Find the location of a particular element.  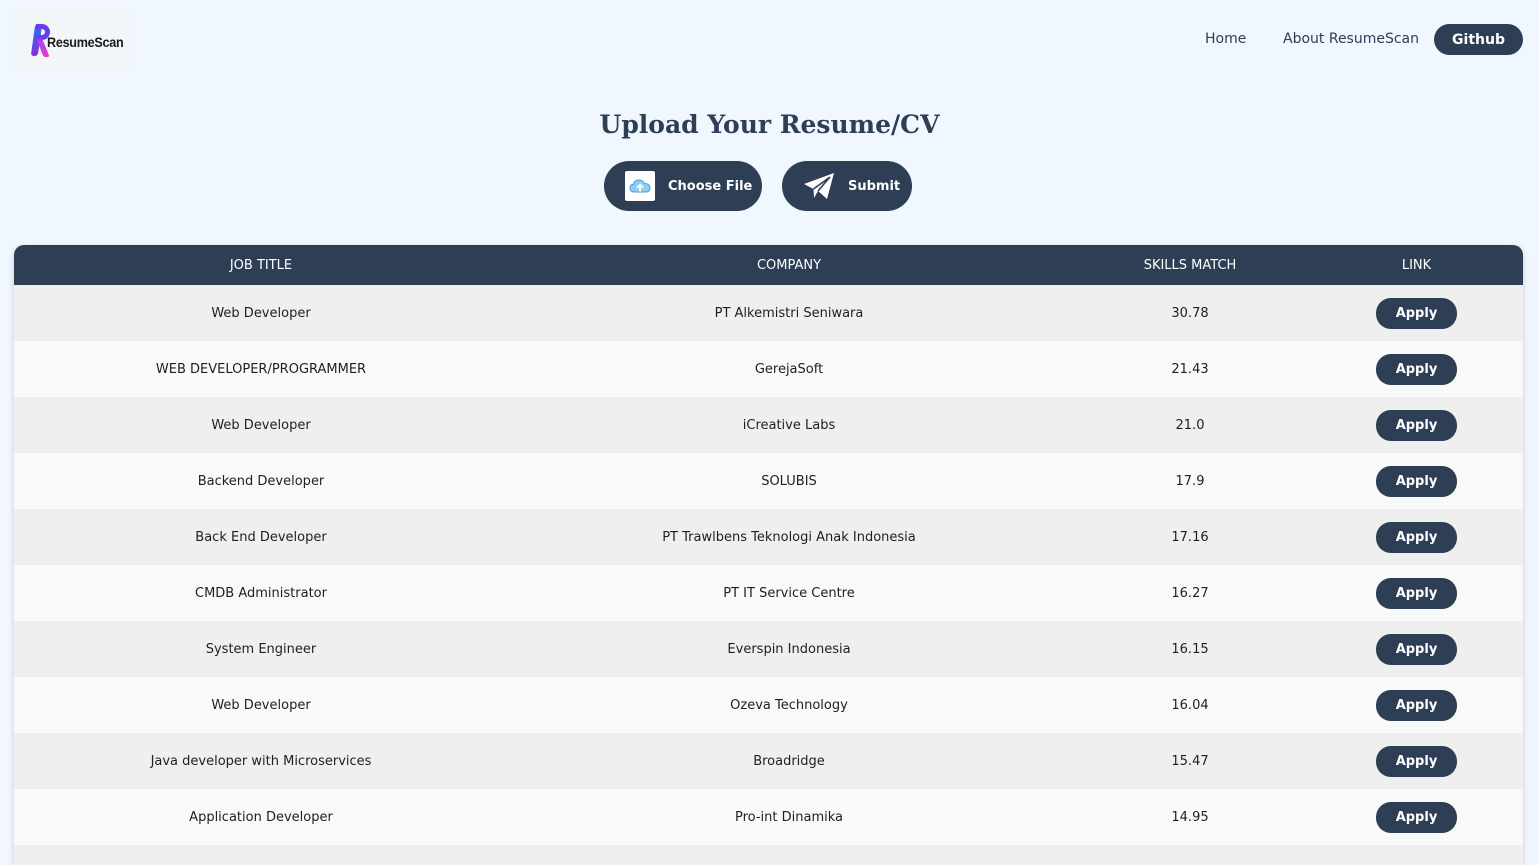

top-navbar: ResumeScan Home About ResumeScan Github is located at coordinates (769, 40).